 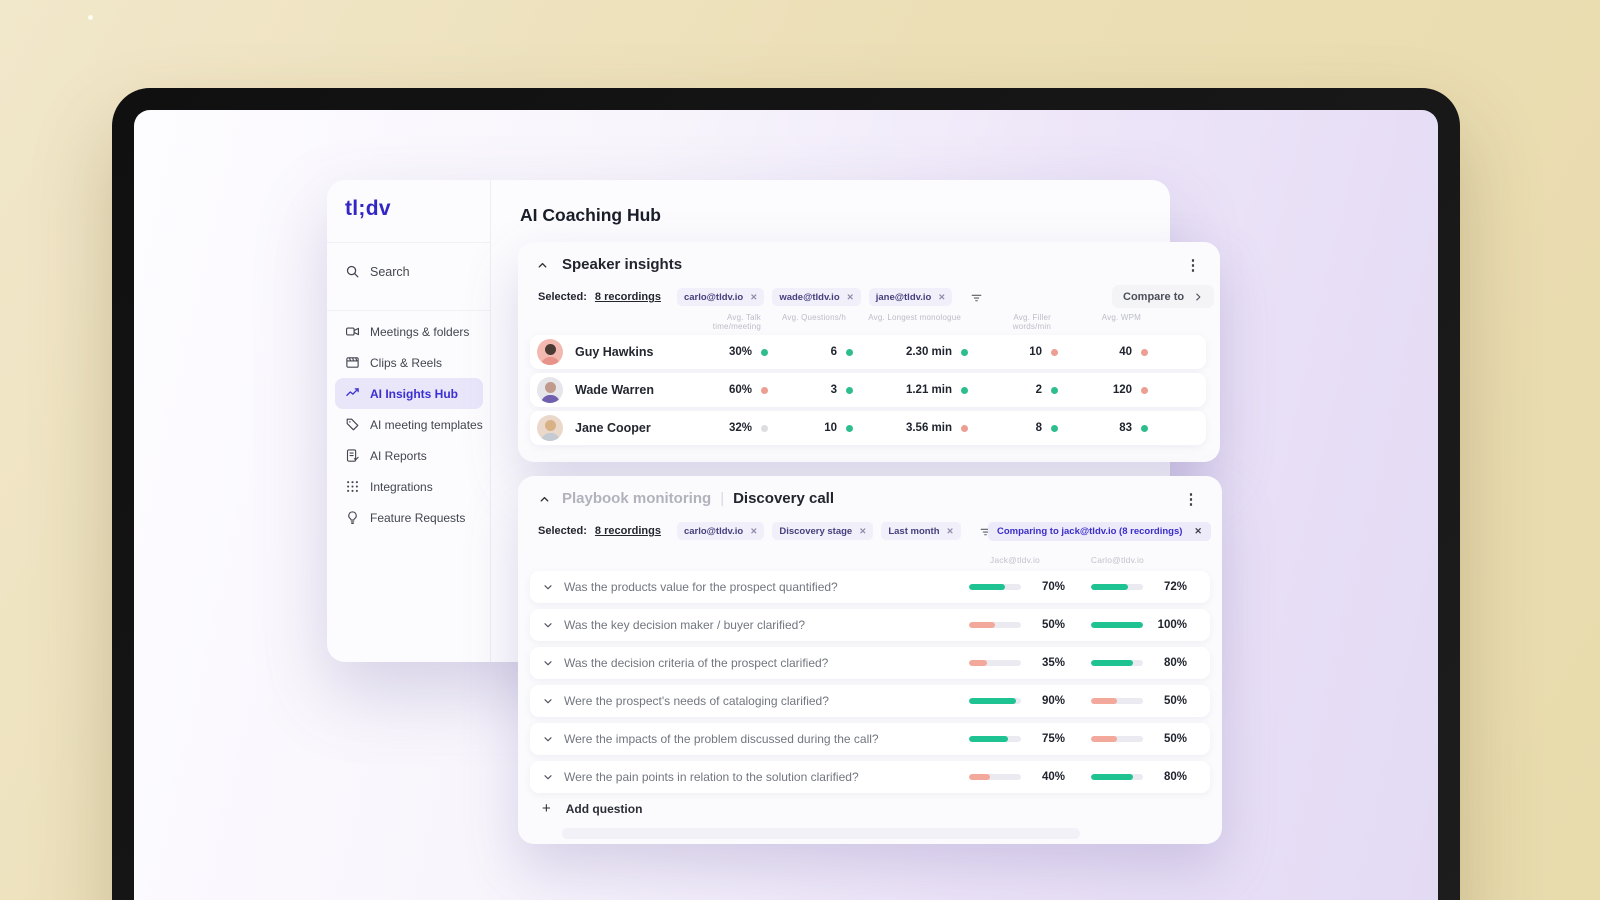 What do you see at coordinates (592, 808) in the screenshot?
I see `add-question-button: + Add question` at bounding box center [592, 808].